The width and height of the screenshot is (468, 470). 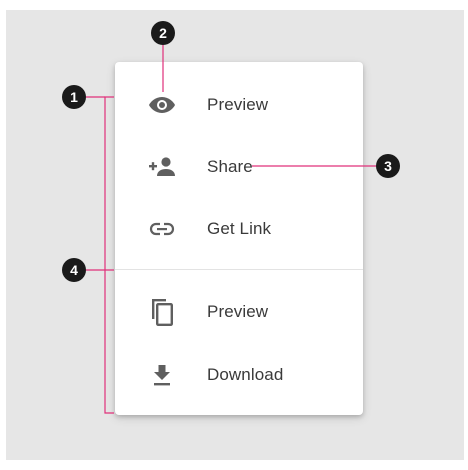 What do you see at coordinates (163, 33) in the screenshot?
I see `callout-badge-2: 2` at bounding box center [163, 33].